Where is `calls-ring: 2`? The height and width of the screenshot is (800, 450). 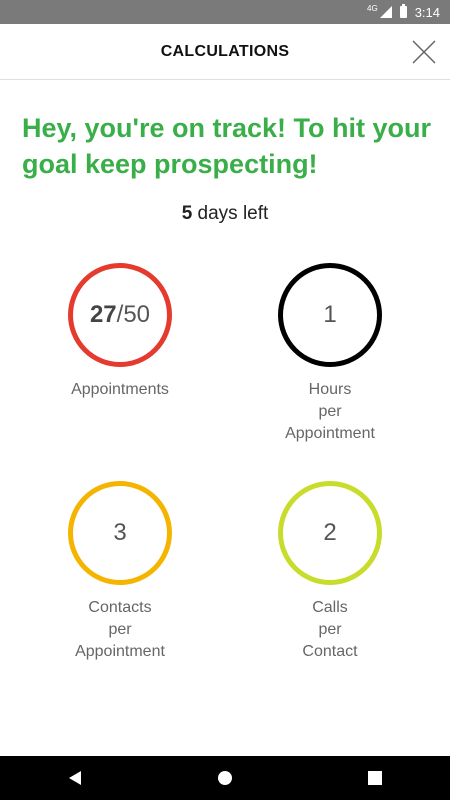 calls-ring: 2 is located at coordinates (330, 533).